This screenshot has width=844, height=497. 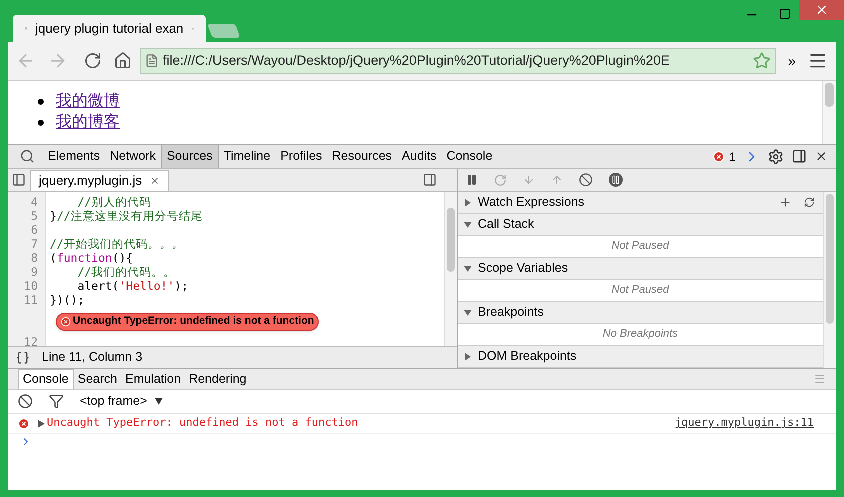 I want to click on devtools-tab: Console, so click(x=470, y=156).